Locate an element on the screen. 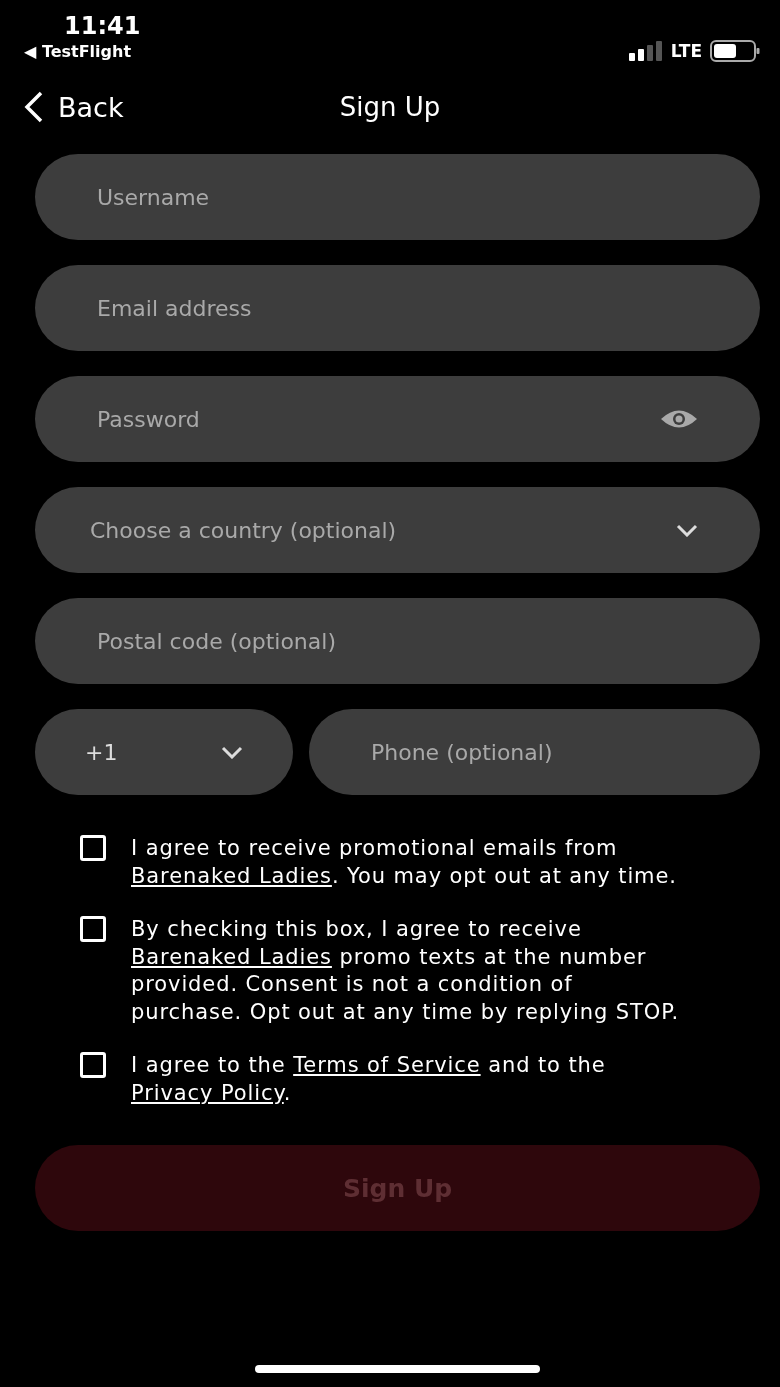 This screenshot has height=1387, width=780. network-type: LTE is located at coordinates (686, 51).